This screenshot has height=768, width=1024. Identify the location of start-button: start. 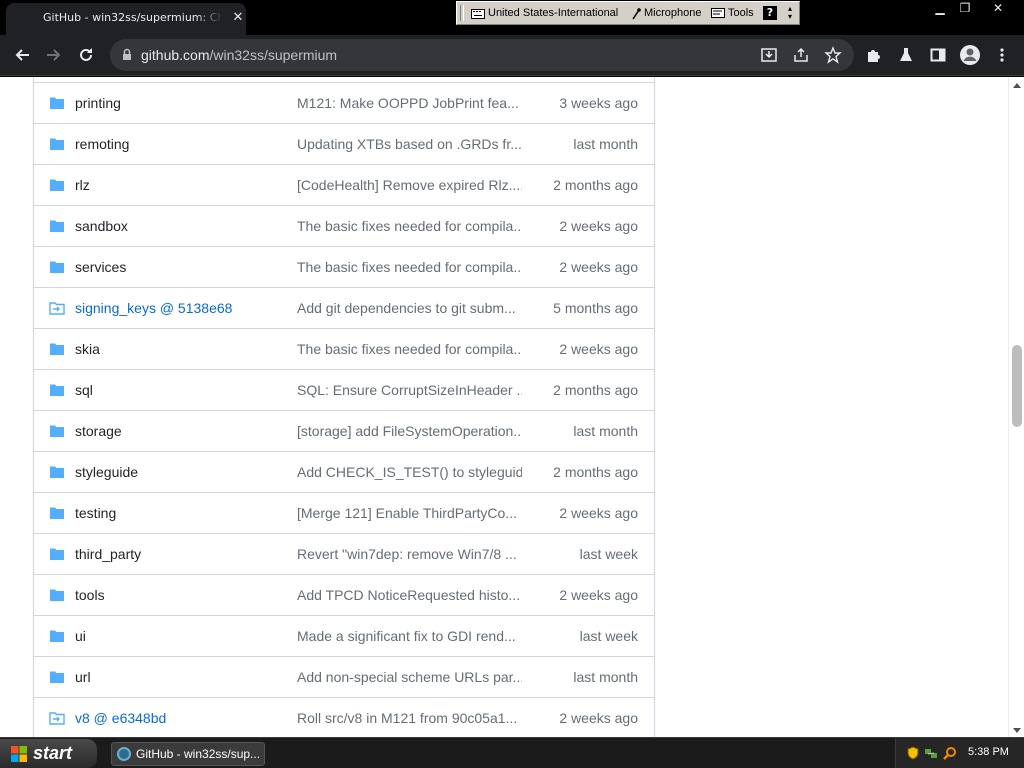
(48, 753).